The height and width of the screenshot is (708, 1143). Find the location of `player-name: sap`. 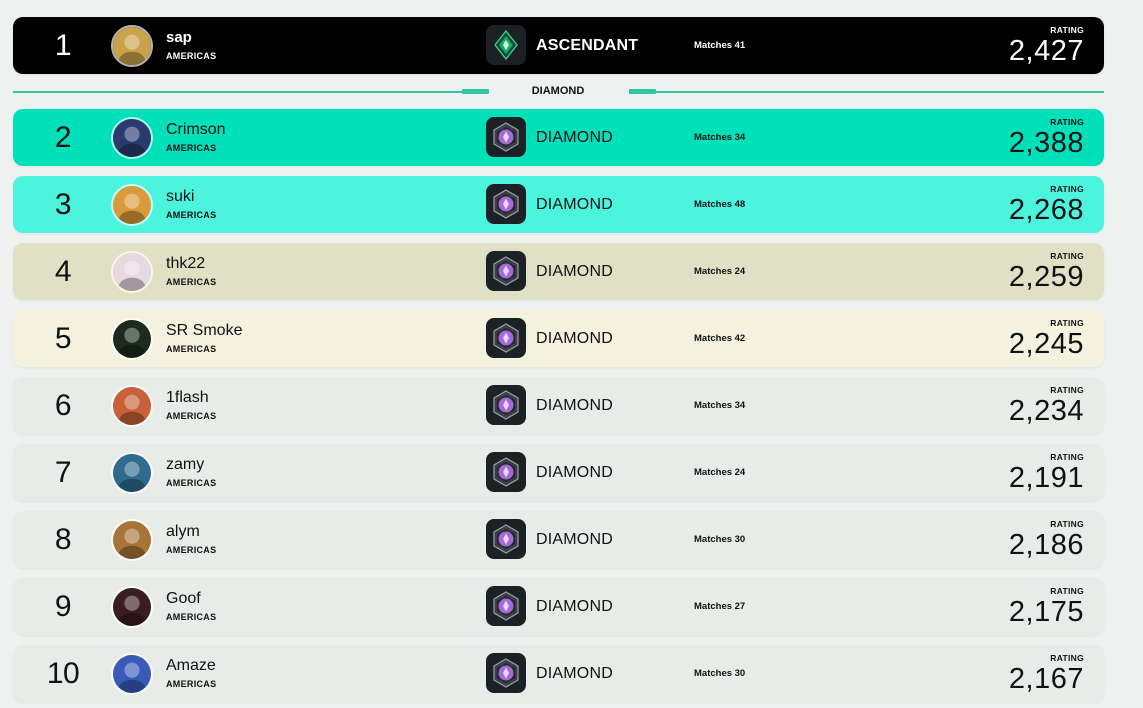

player-name: sap is located at coordinates (179, 37).